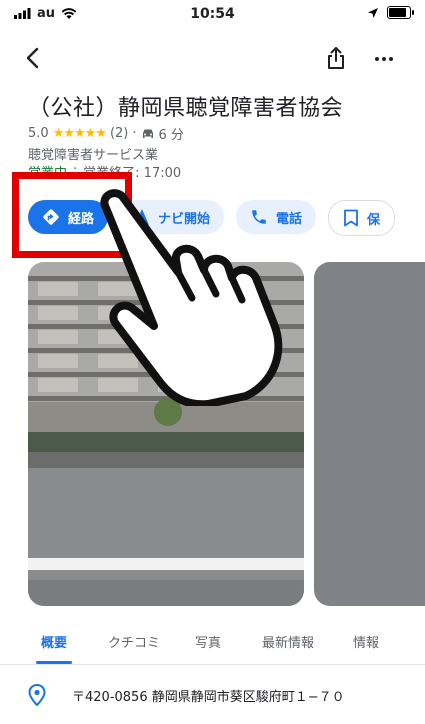 Image resolution: width=425 pixels, height=724 pixels. I want to click on rating-row: 5.0 ★★★★★ (2) · 6 分, so click(106, 133).